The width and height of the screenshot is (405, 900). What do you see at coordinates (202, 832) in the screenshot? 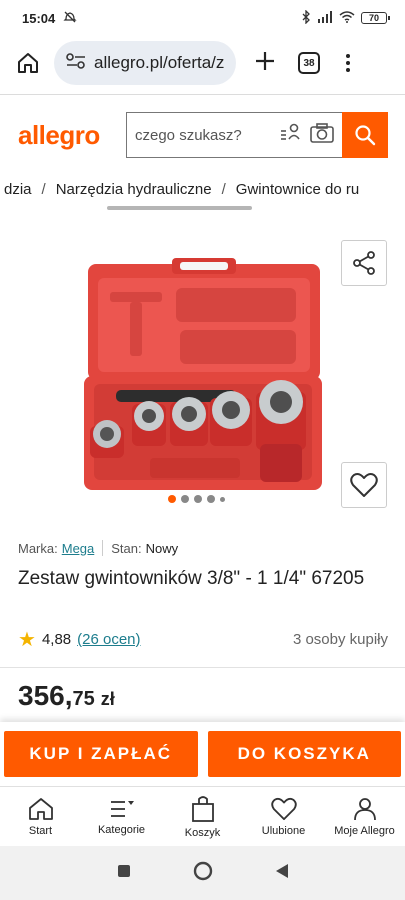
I see `nav-label: Koszyk` at bounding box center [202, 832].